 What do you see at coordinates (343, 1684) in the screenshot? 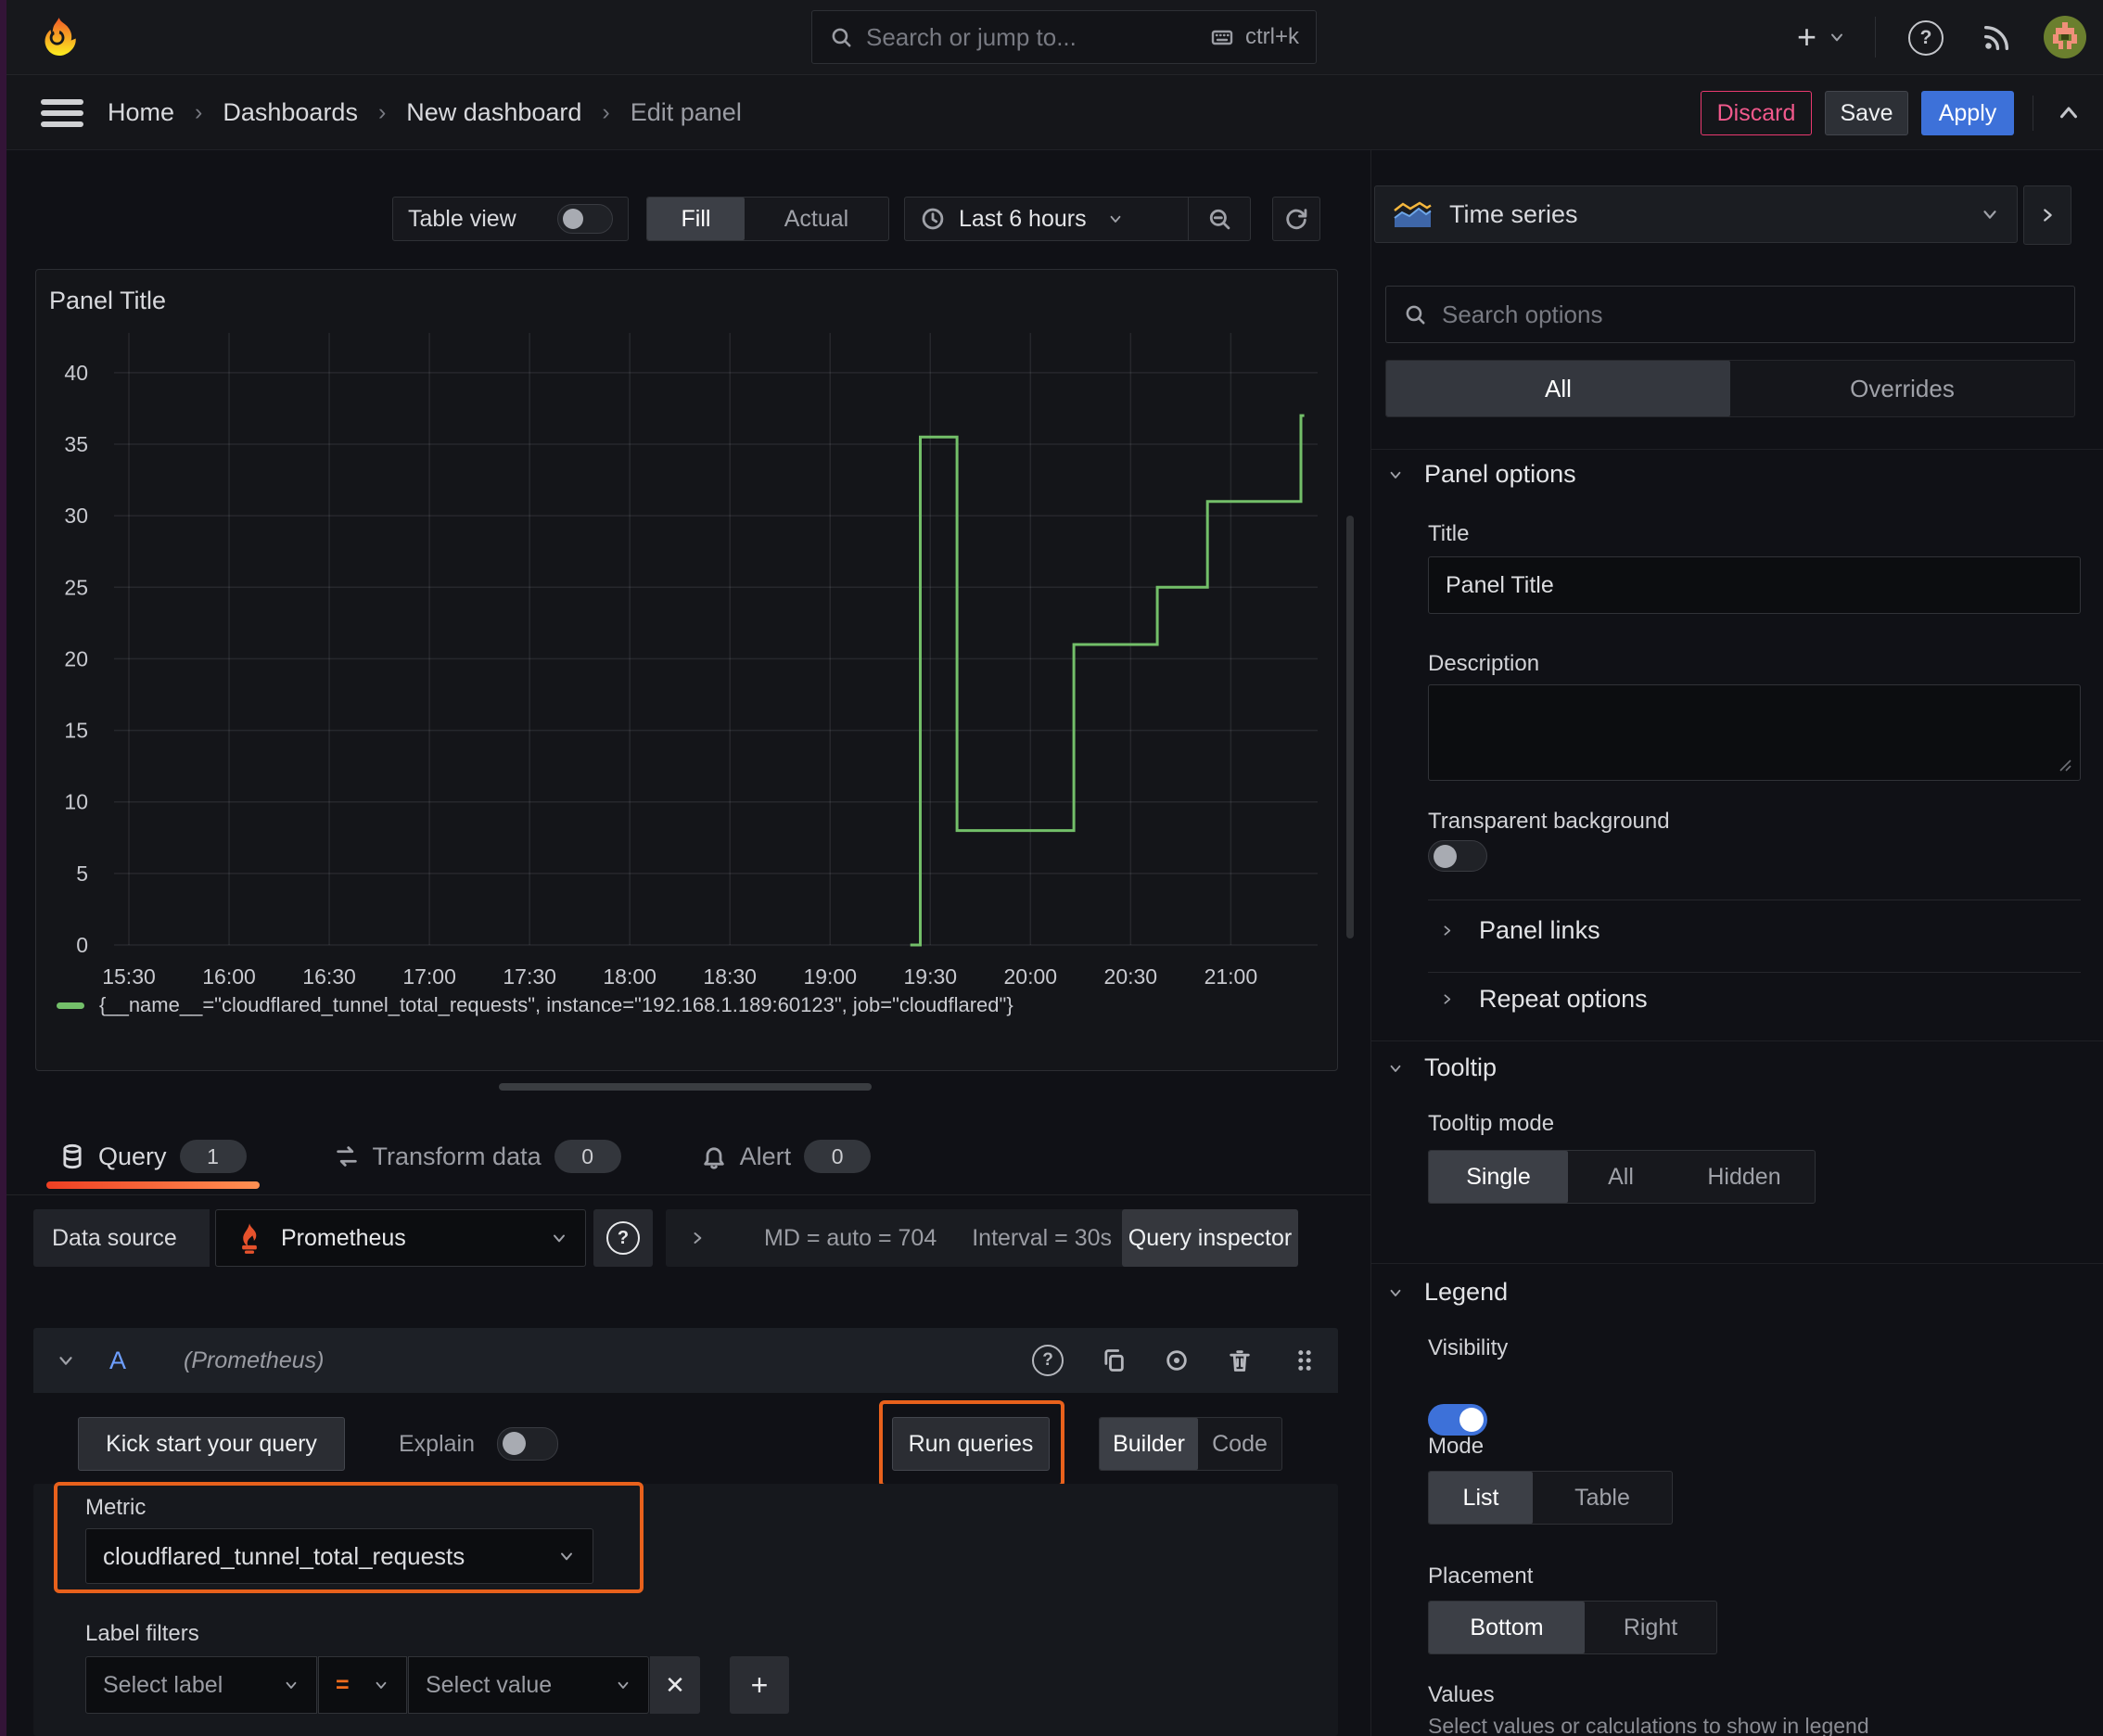
I see `operator-value: =` at bounding box center [343, 1684].